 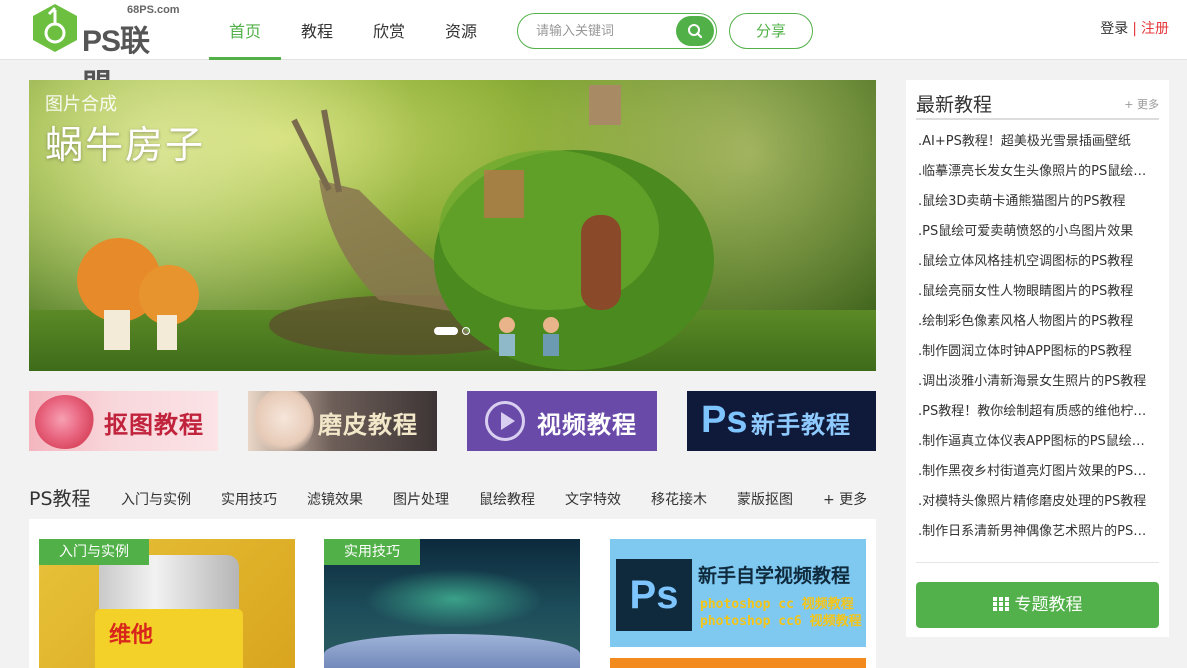 What do you see at coordinates (1048, 605) in the screenshot?
I see `topic-button-label: 专题教程` at bounding box center [1048, 605].